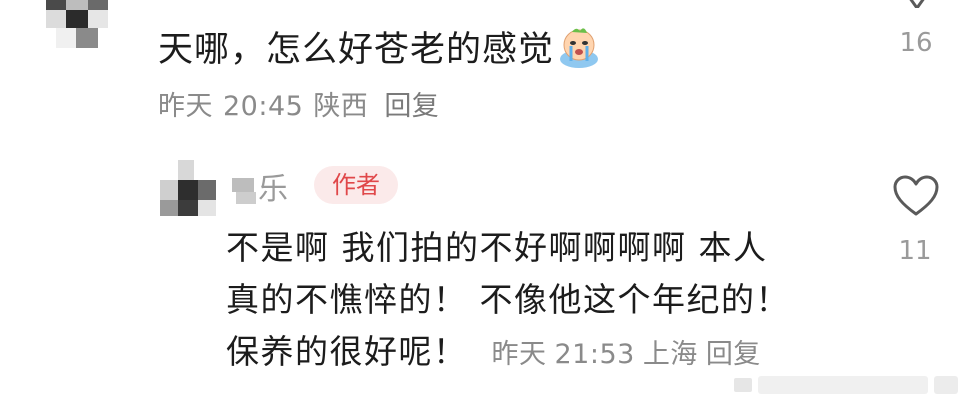  Describe the element at coordinates (519, 354) in the screenshot. I see `reply-date: 昨天` at that location.